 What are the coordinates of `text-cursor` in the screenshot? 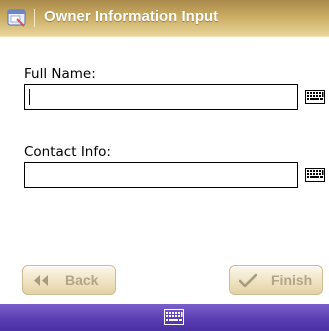 It's located at (29, 97).